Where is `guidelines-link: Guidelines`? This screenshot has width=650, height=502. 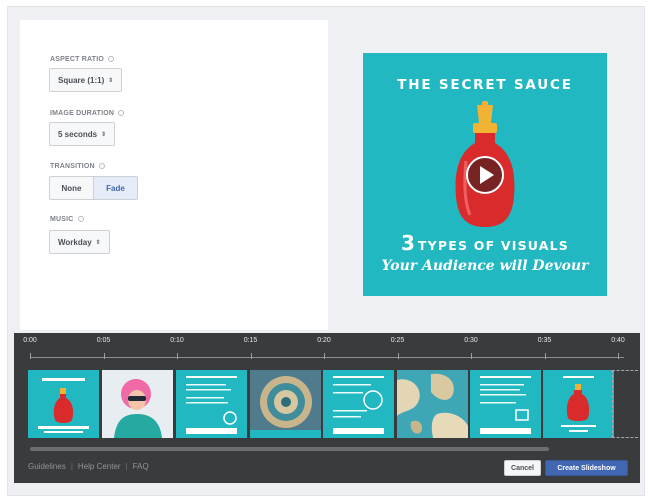
guidelines-link: Guidelines is located at coordinates (47, 466).